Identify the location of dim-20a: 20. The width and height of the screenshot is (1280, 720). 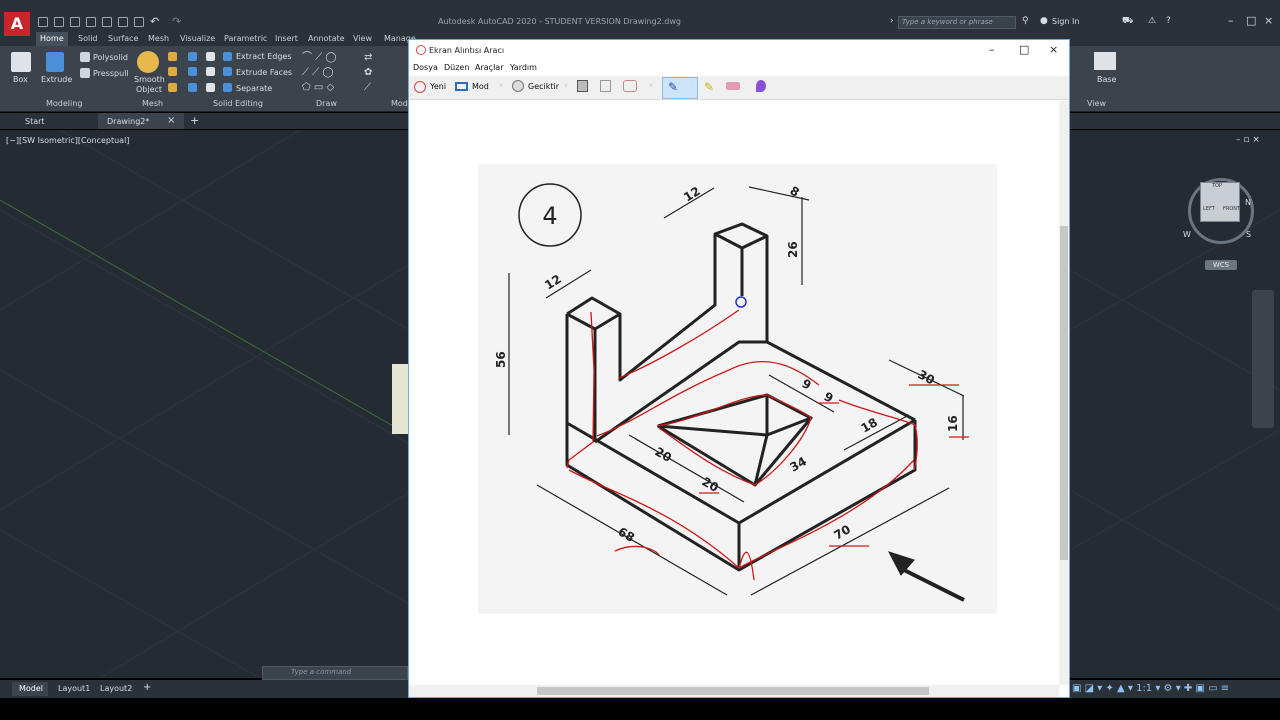
(663, 454).